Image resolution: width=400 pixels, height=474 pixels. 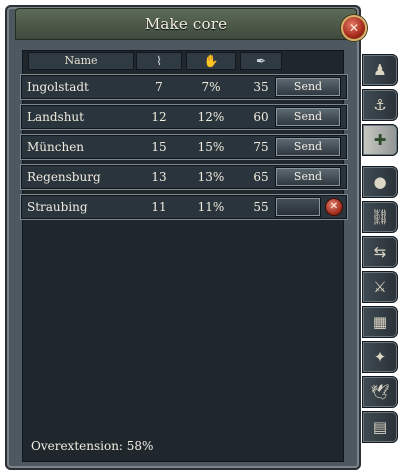 What do you see at coordinates (56, 147) in the screenshot?
I see `province-name: München` at bounding box center [56, 147].